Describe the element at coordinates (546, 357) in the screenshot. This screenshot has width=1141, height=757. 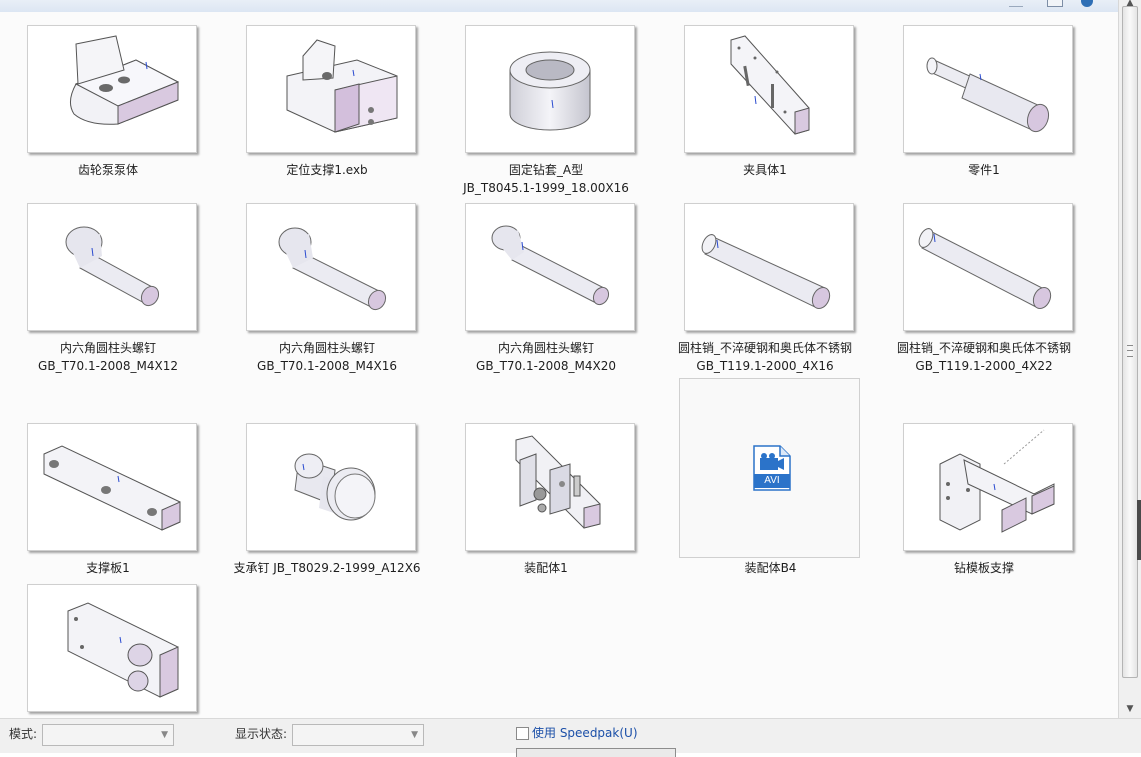
I see `file-caption: 内六角圆柱头螺钉 GB_T70.1-2008_M4X20` at that location.